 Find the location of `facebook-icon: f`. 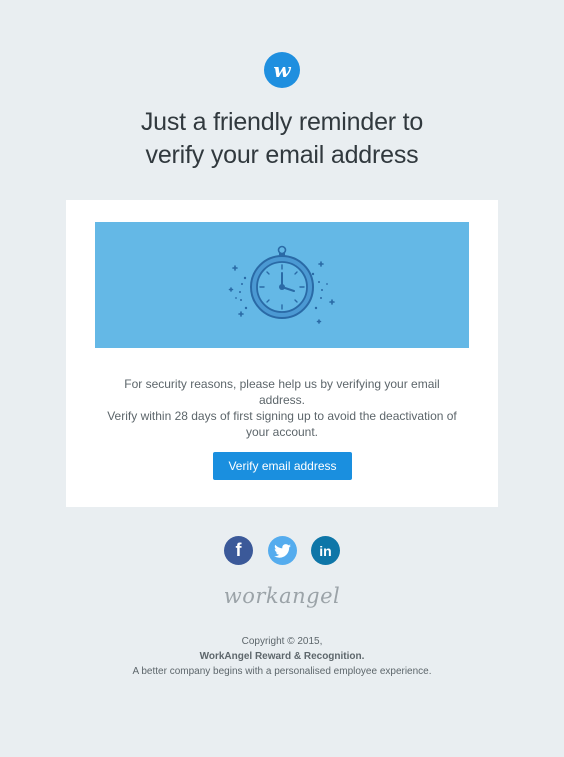

facebook-icon: f is located at coordinates (238, 550).